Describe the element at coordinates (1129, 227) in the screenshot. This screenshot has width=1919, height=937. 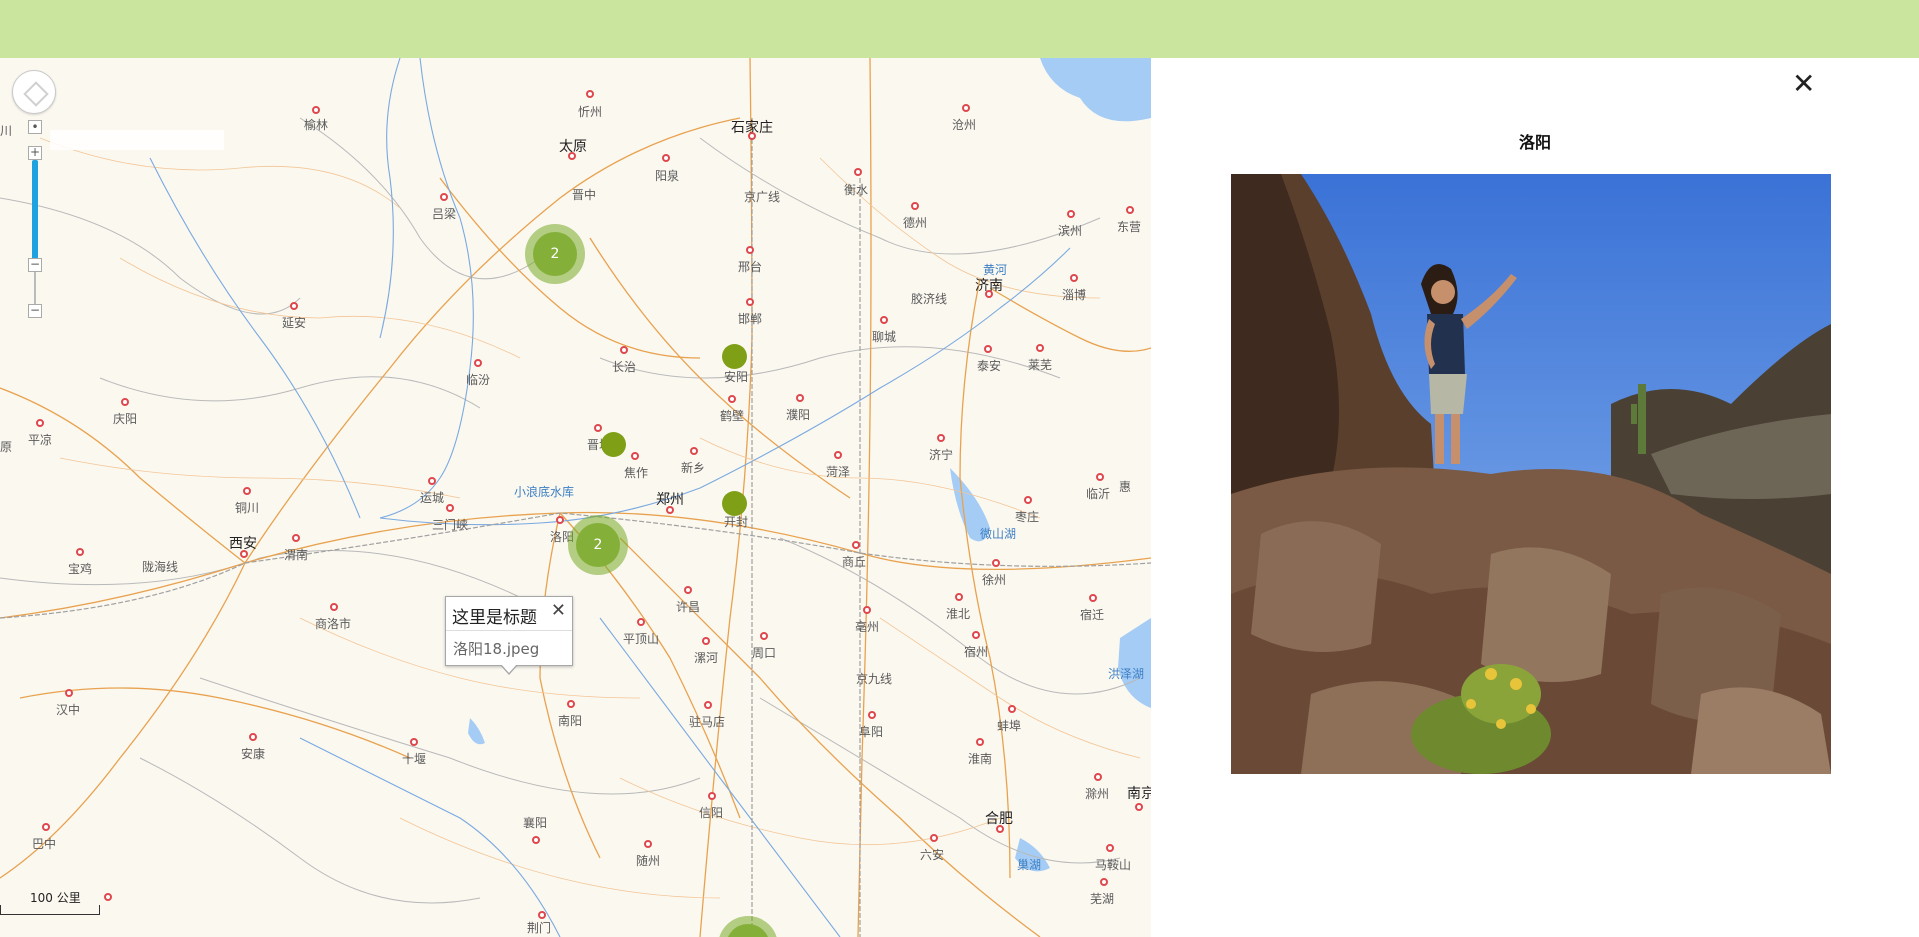
I see `city-label: 东营` at that location.